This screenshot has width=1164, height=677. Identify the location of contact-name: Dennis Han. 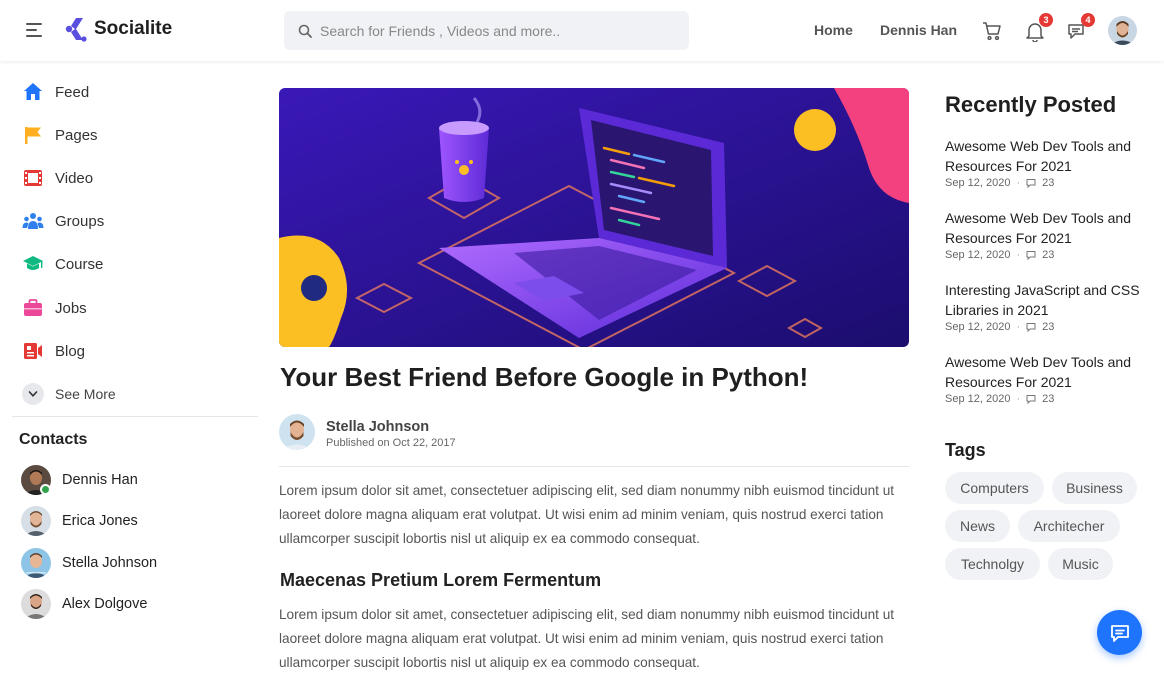
(100, 480).